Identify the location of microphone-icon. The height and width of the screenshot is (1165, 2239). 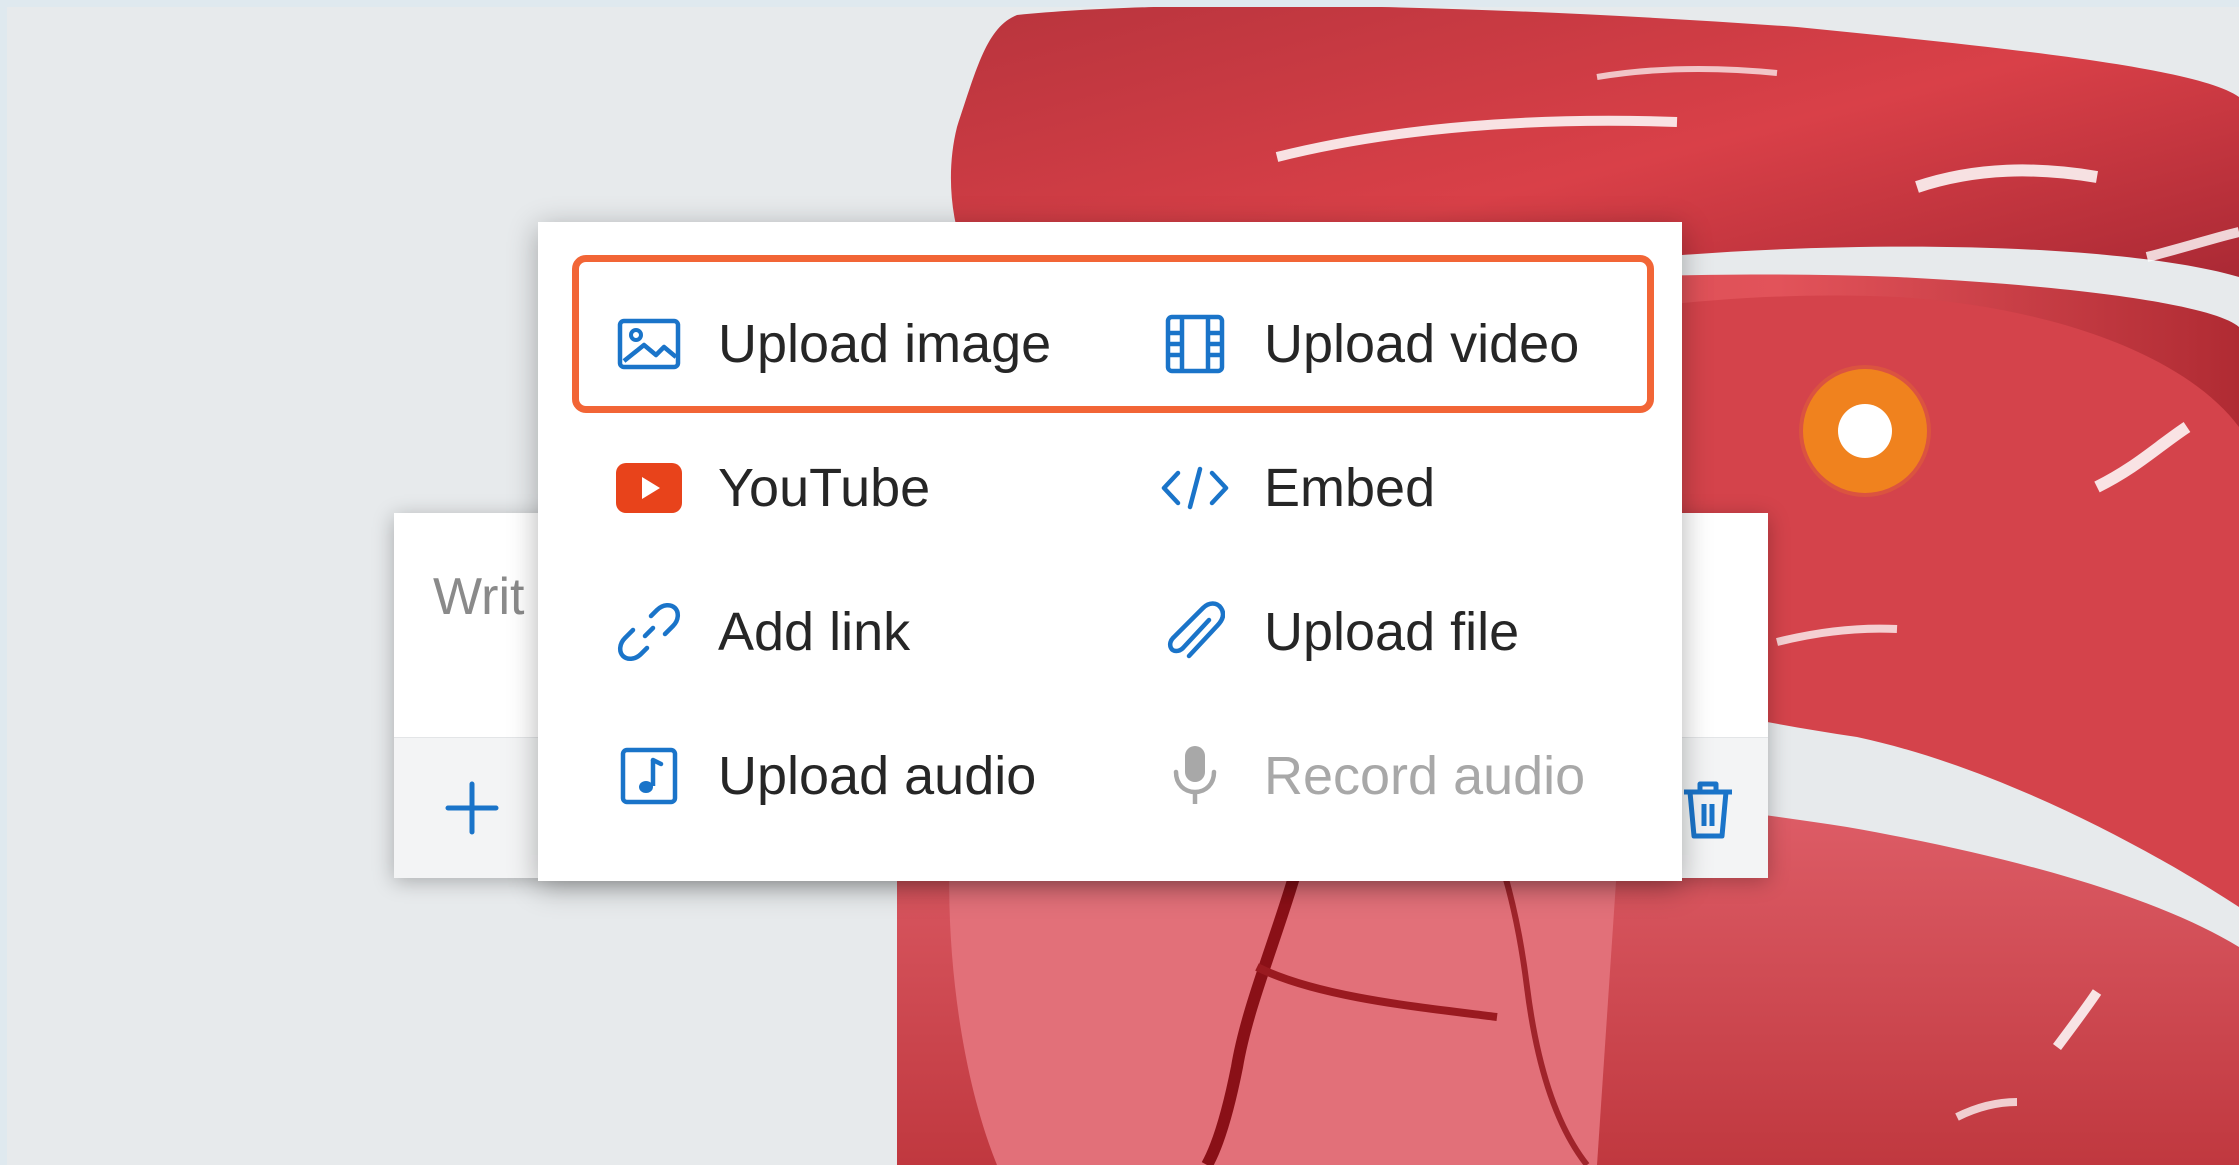
(1195, 776).